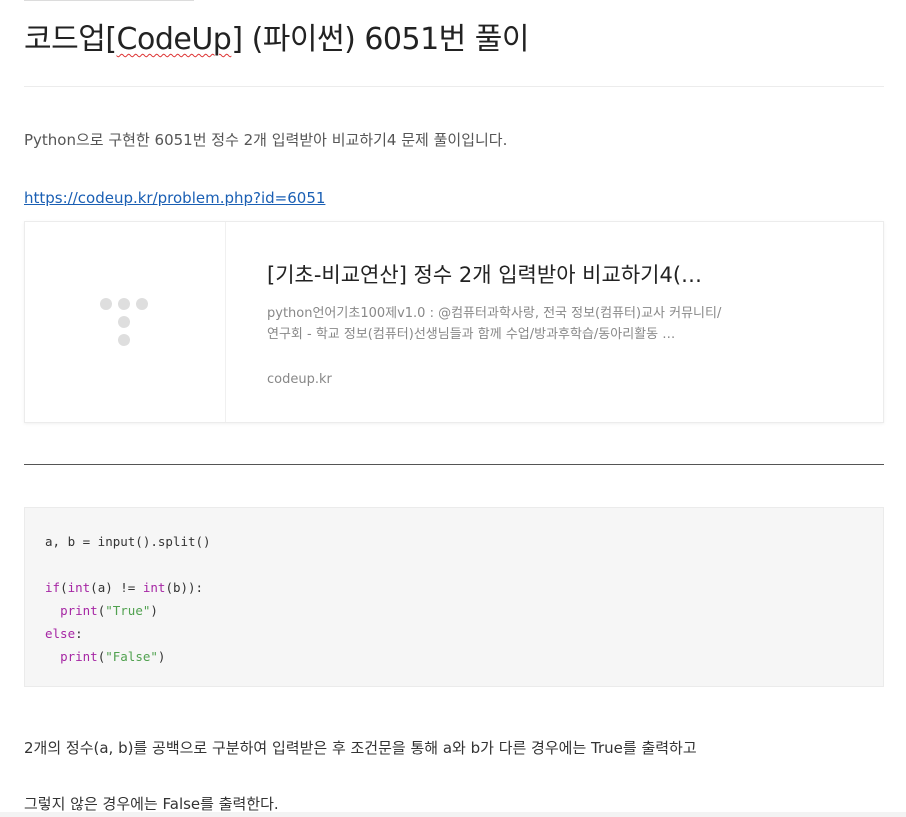 The height and width of the screenshot is (817, 906). Describe the element at coordinates (174, 39) in the screenshot. I see `title-codeup: CodeUp` at that location.